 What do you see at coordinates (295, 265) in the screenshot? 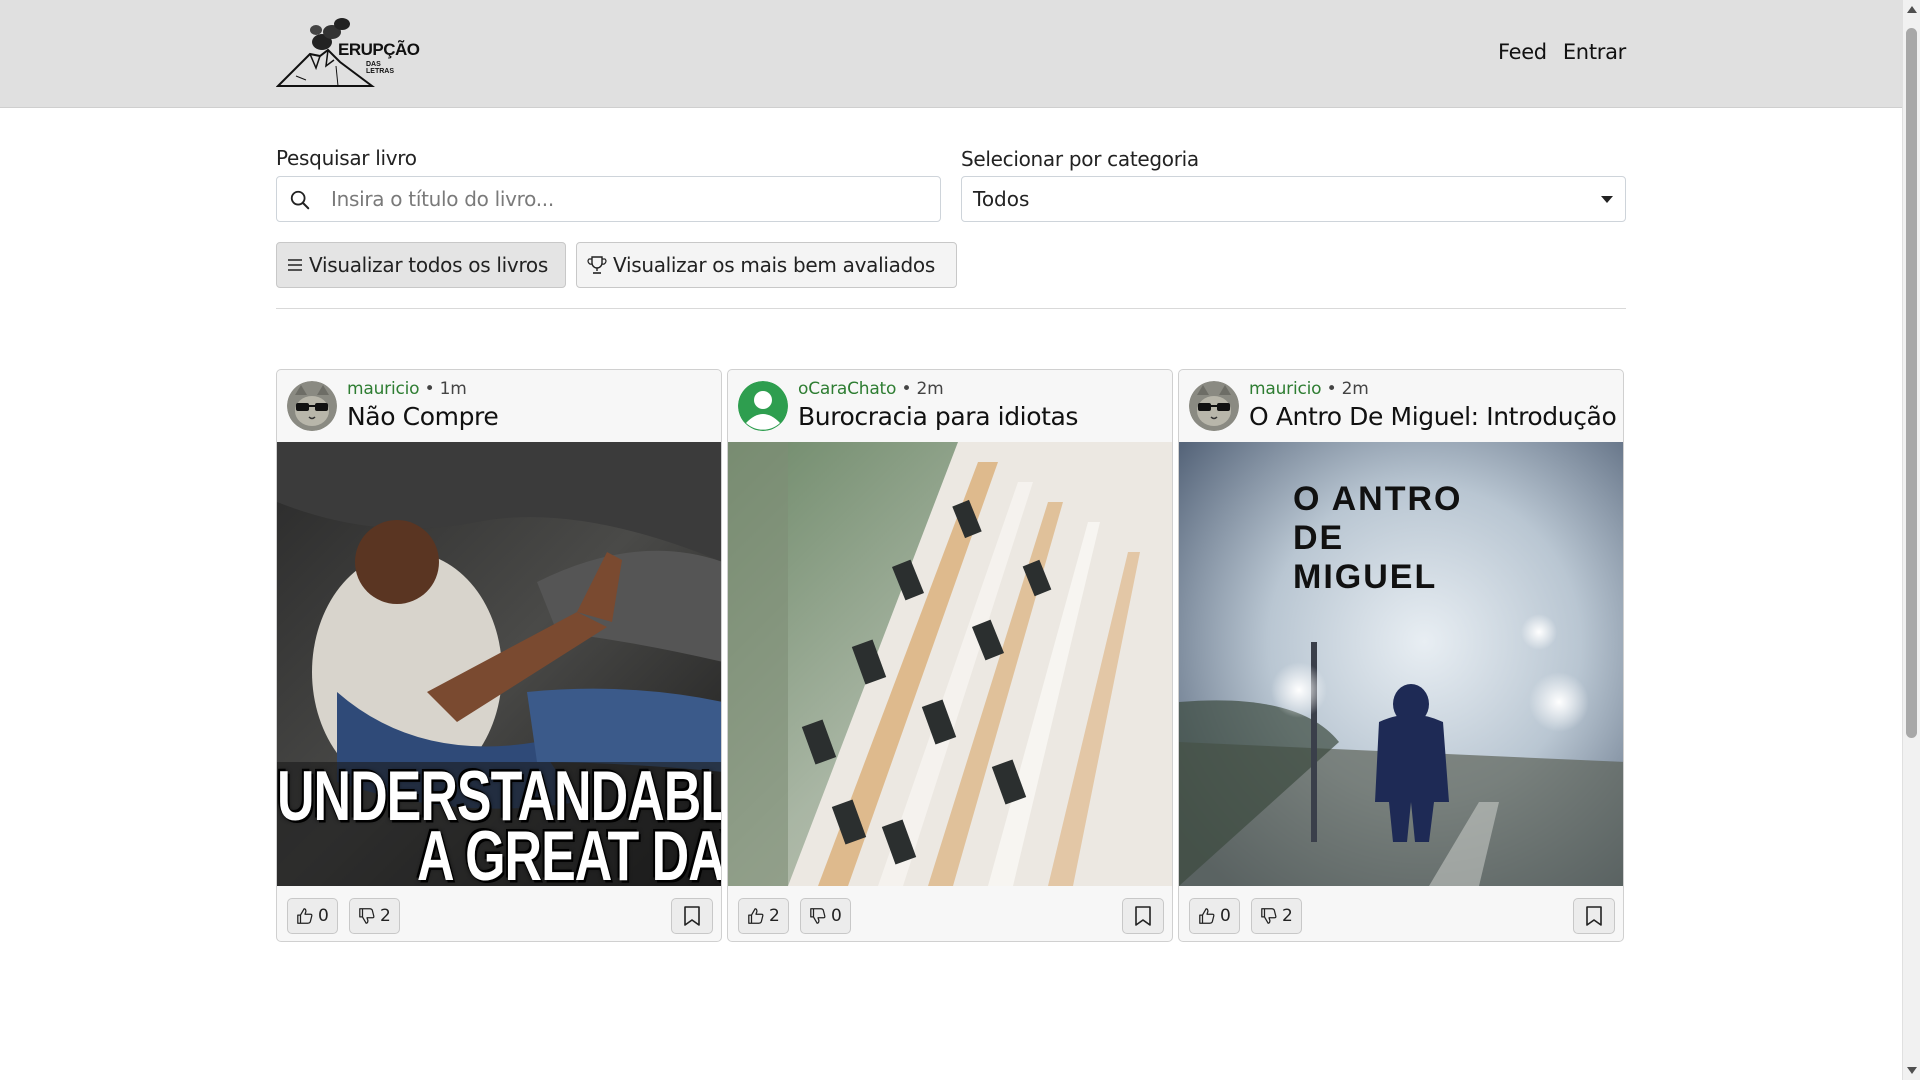
I see `list-icon` at bounding box center [295, 265].